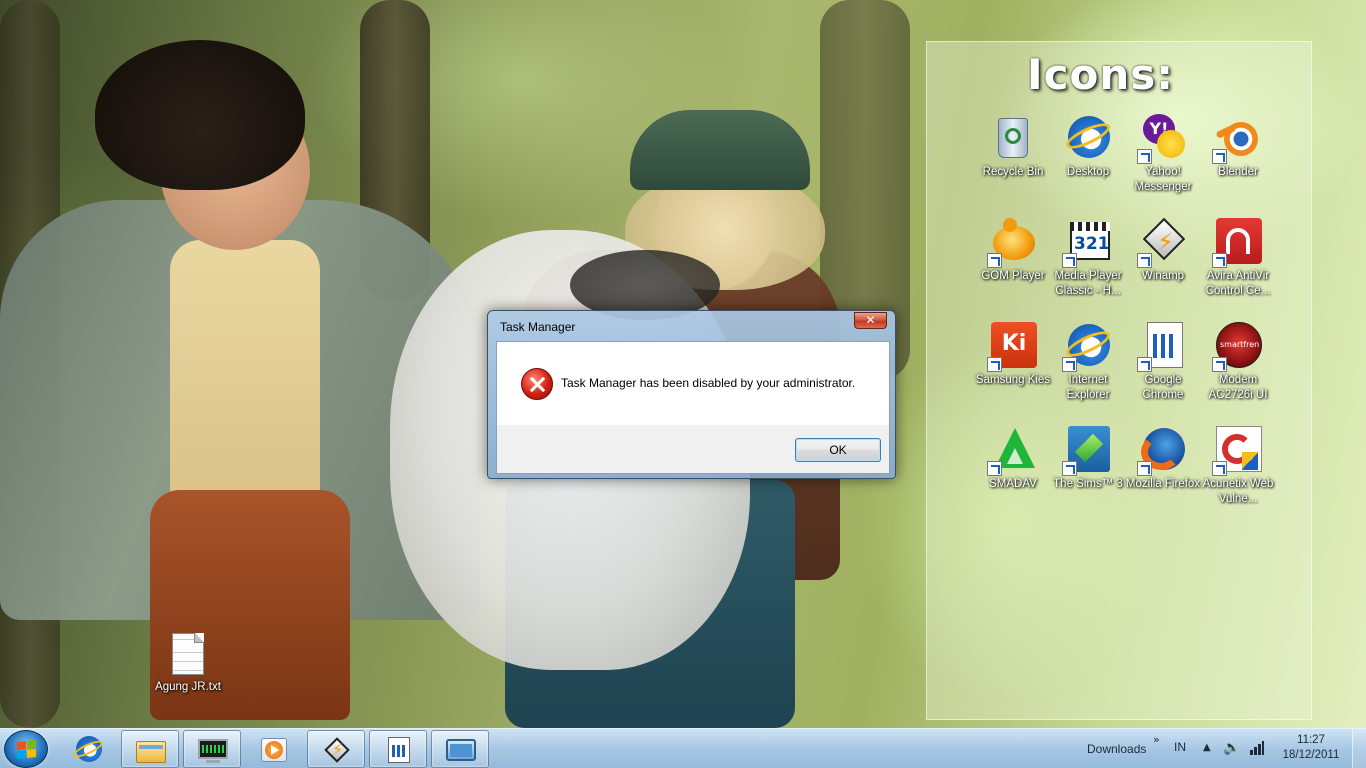 This screenshot has width=1366, height=768. I want to click on desktop-file: Agung JR.txt, so click(188, 663).